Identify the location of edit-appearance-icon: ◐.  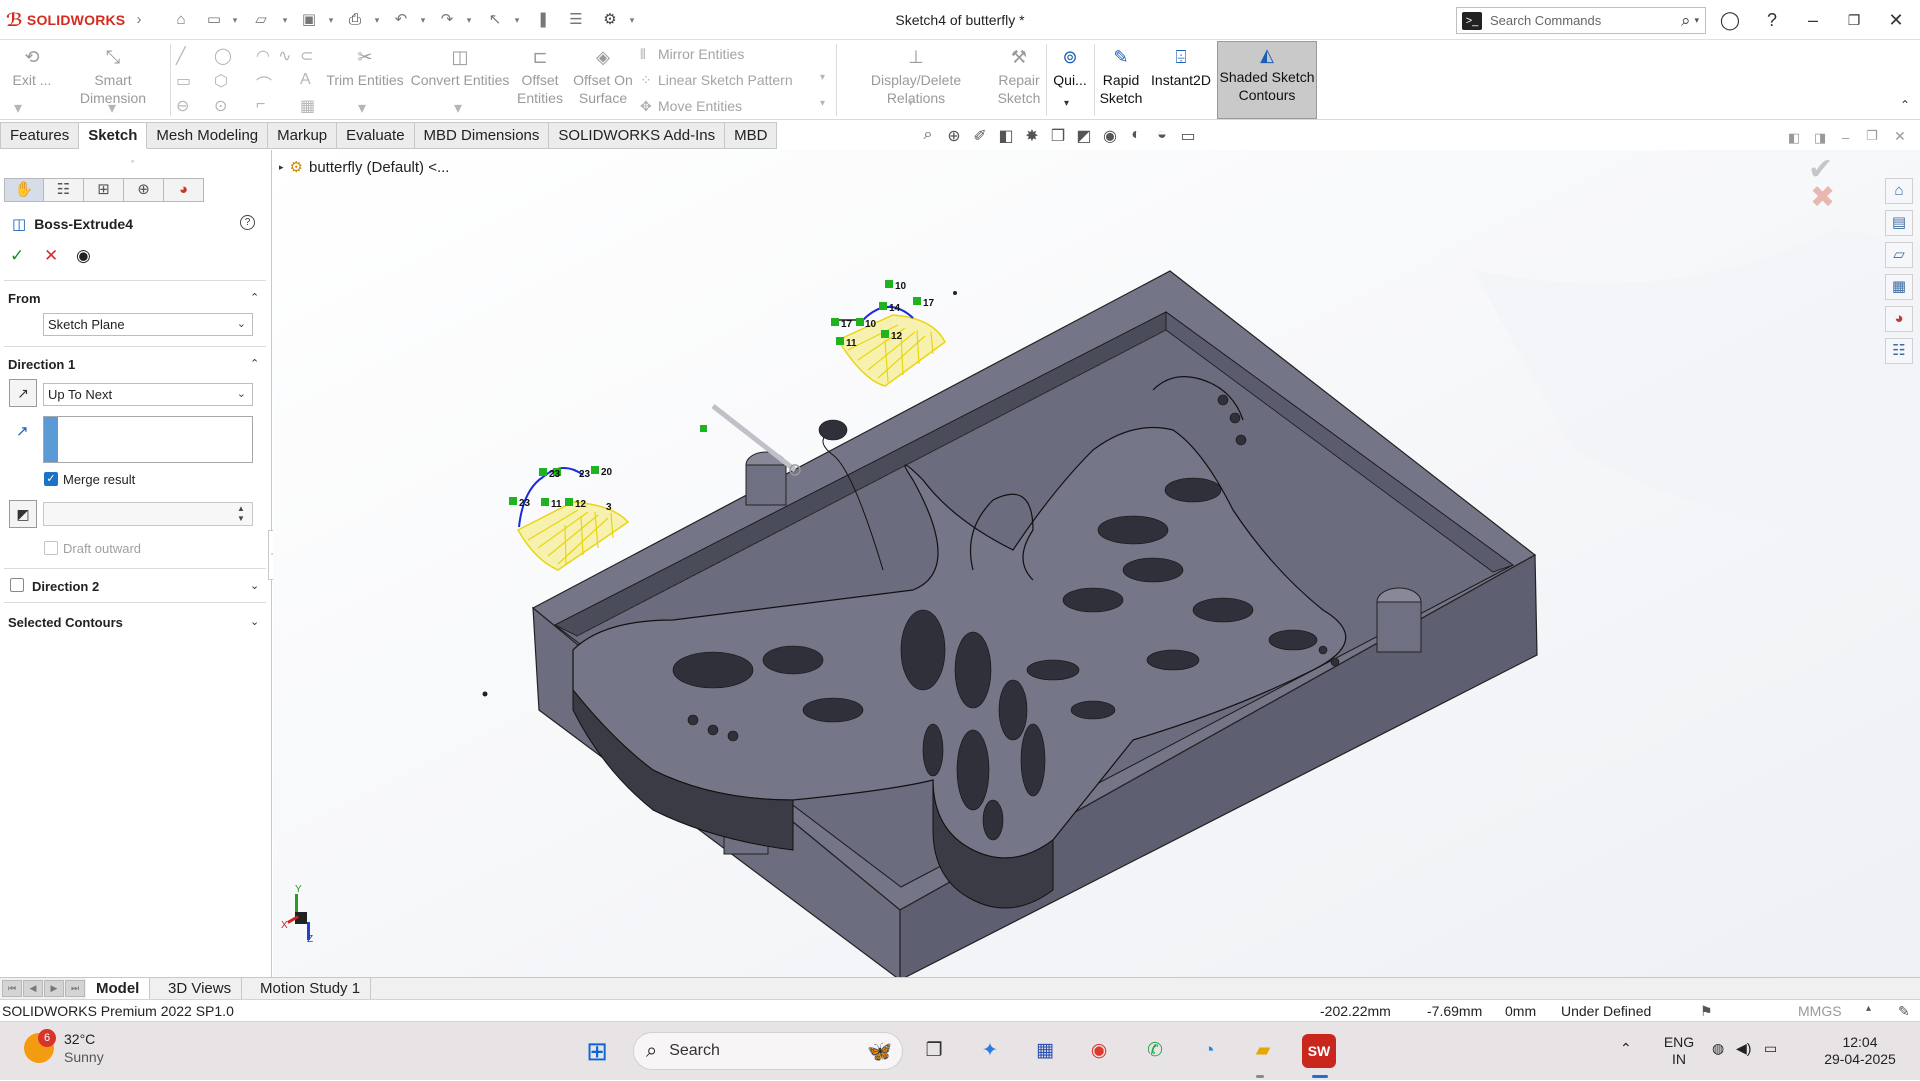
(1136, 137).